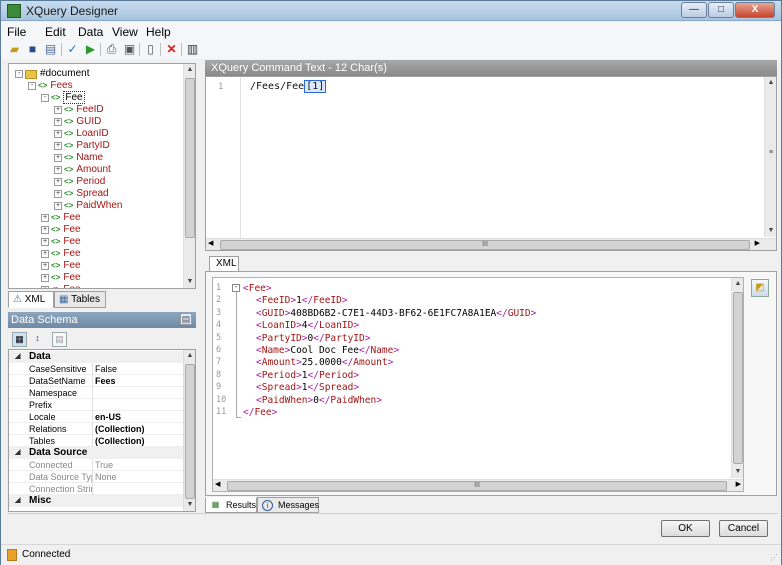 The width and height of the screenshot is (782, 565). Describe the element at coordinates (31, 299) in the screenshot. I see `tab-xml: ⚠ XML` at that location.